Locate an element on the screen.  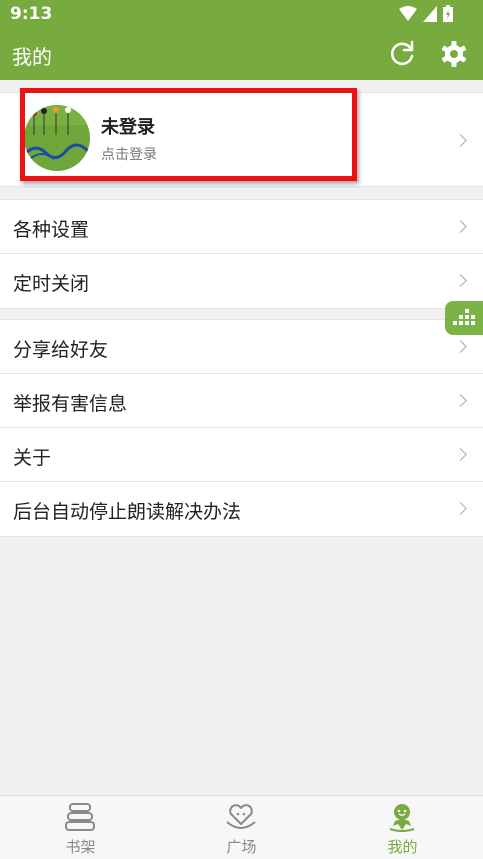
tab-label: 我的 is located at coordinates (402, 847).